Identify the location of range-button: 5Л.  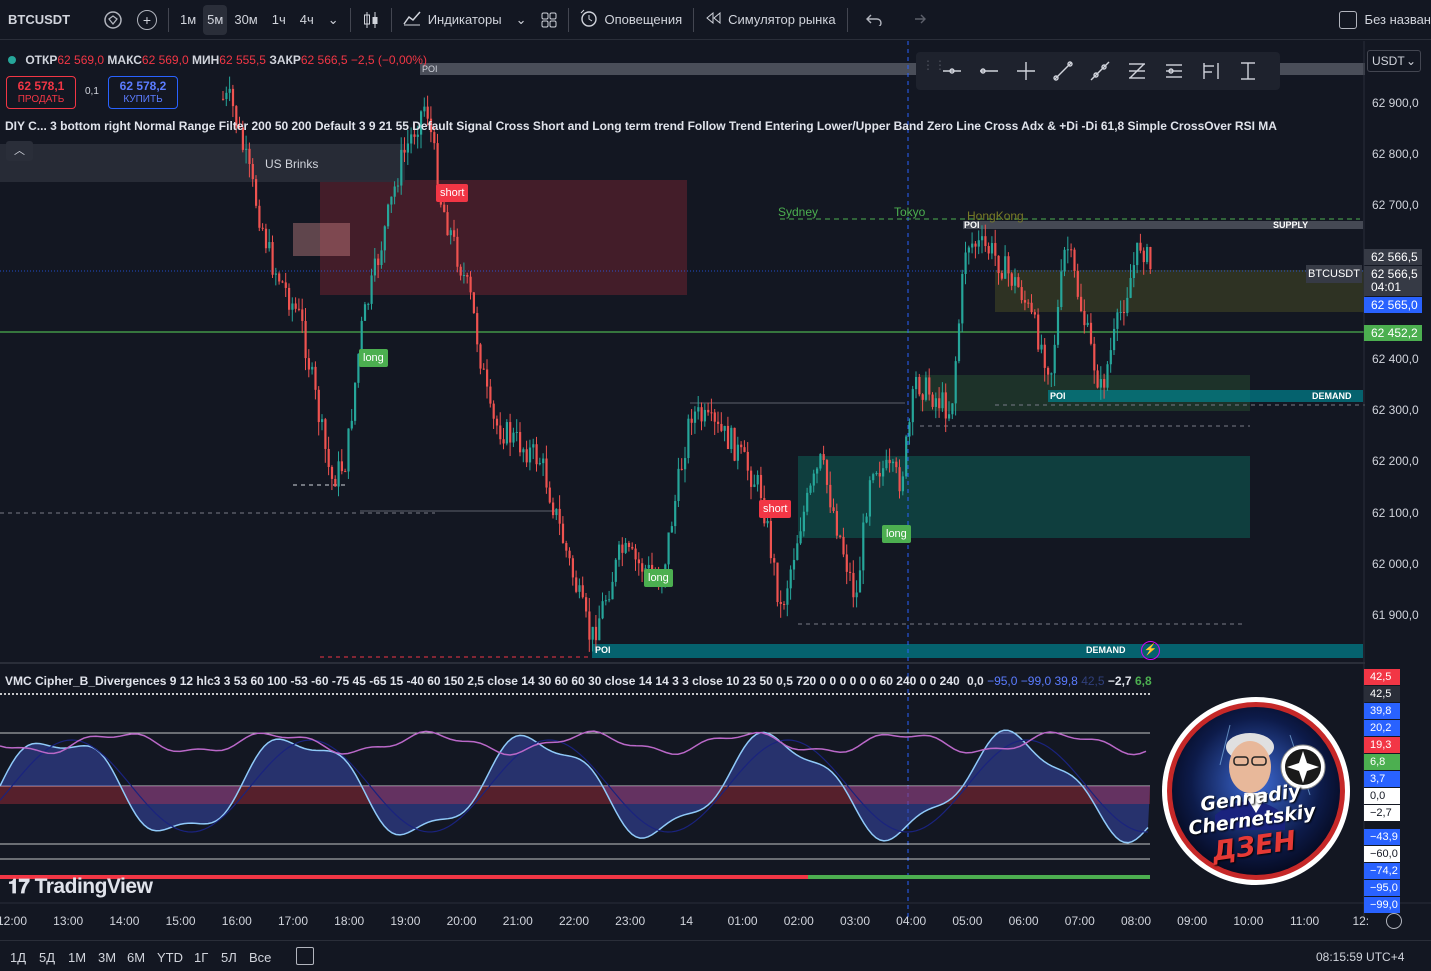
(229, 957).